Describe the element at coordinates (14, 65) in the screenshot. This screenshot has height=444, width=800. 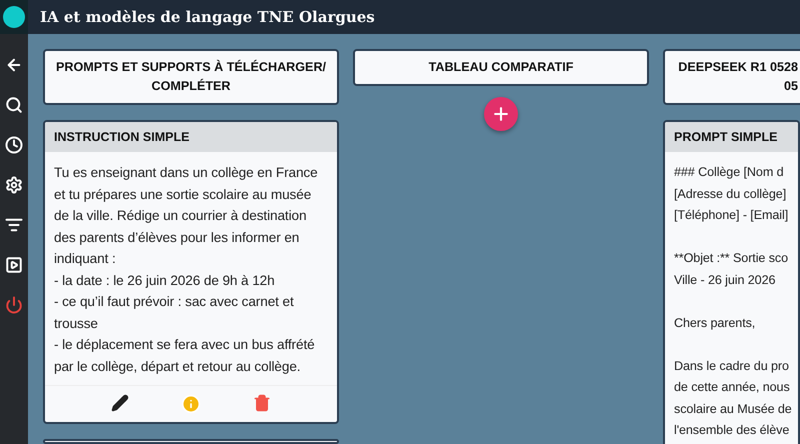
I see `back-icon` at that location.